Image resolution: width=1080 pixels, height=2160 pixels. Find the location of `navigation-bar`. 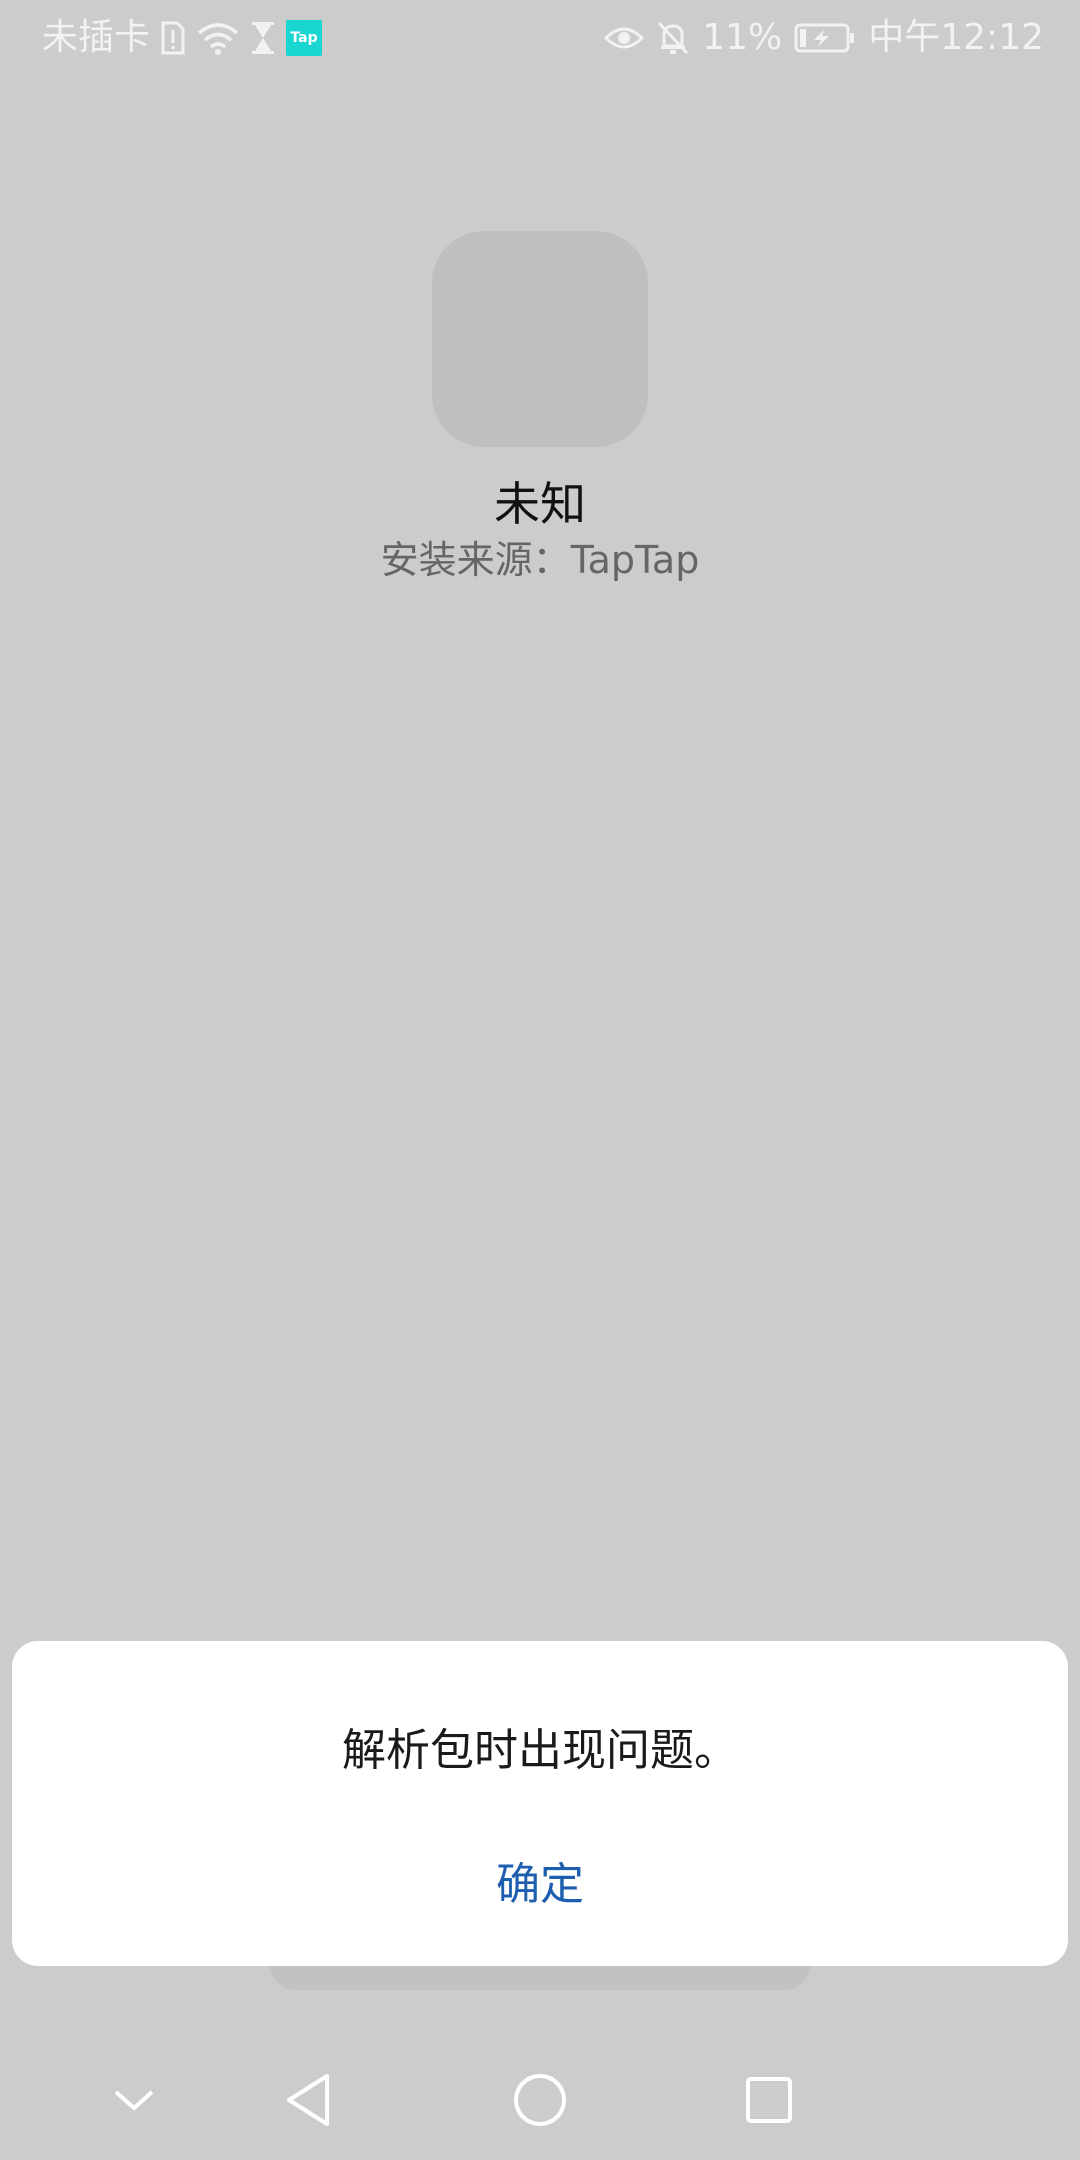

navigation-bar is located at coordinates (540, 2100).